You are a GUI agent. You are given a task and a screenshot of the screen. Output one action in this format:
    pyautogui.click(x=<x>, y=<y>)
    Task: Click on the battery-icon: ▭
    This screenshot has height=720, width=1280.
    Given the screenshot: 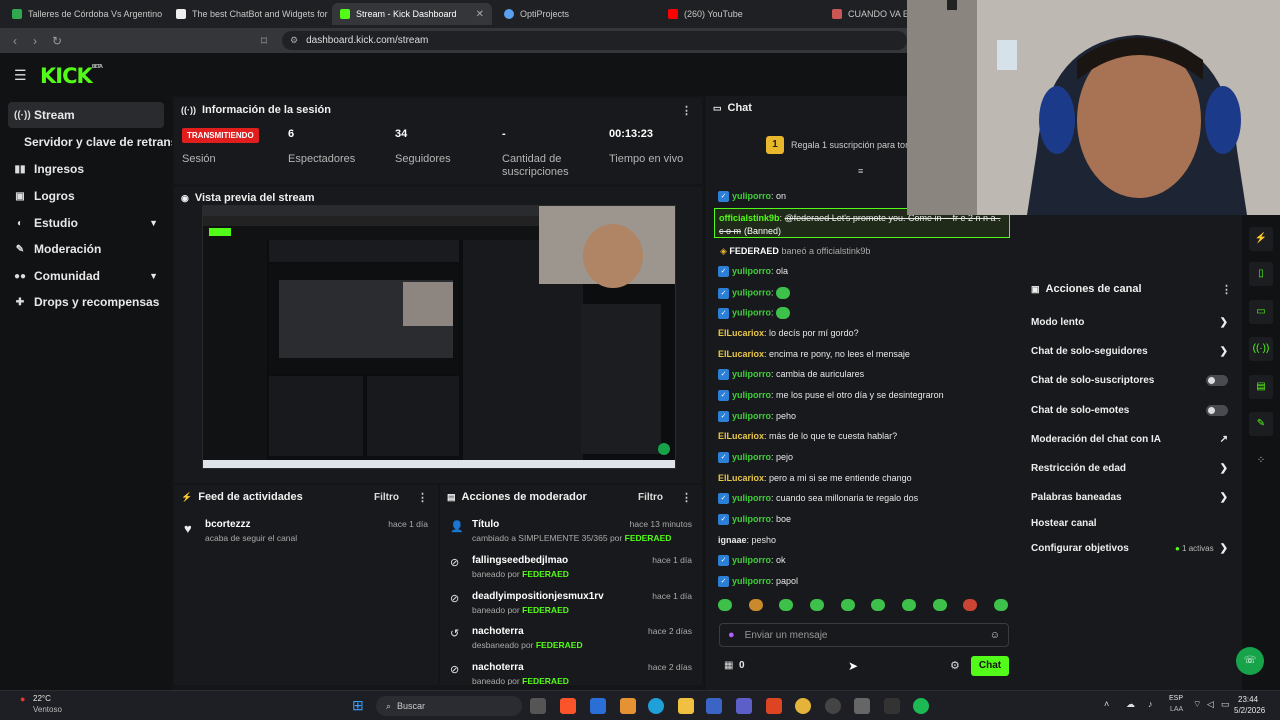 What is the action you would take?
    pyautogui.click(x=1225, y=704)
    